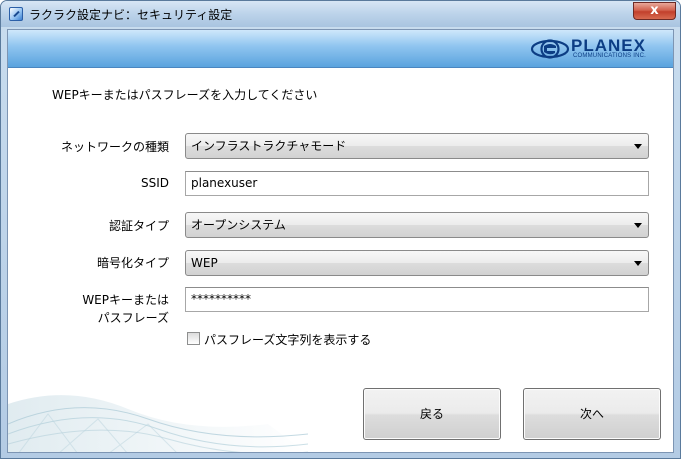 Image resolution: width=681 pixels, height=459 pixels. I want to click on brand-subtitle: COMMUNICATIONS INC., so click(610, 56).